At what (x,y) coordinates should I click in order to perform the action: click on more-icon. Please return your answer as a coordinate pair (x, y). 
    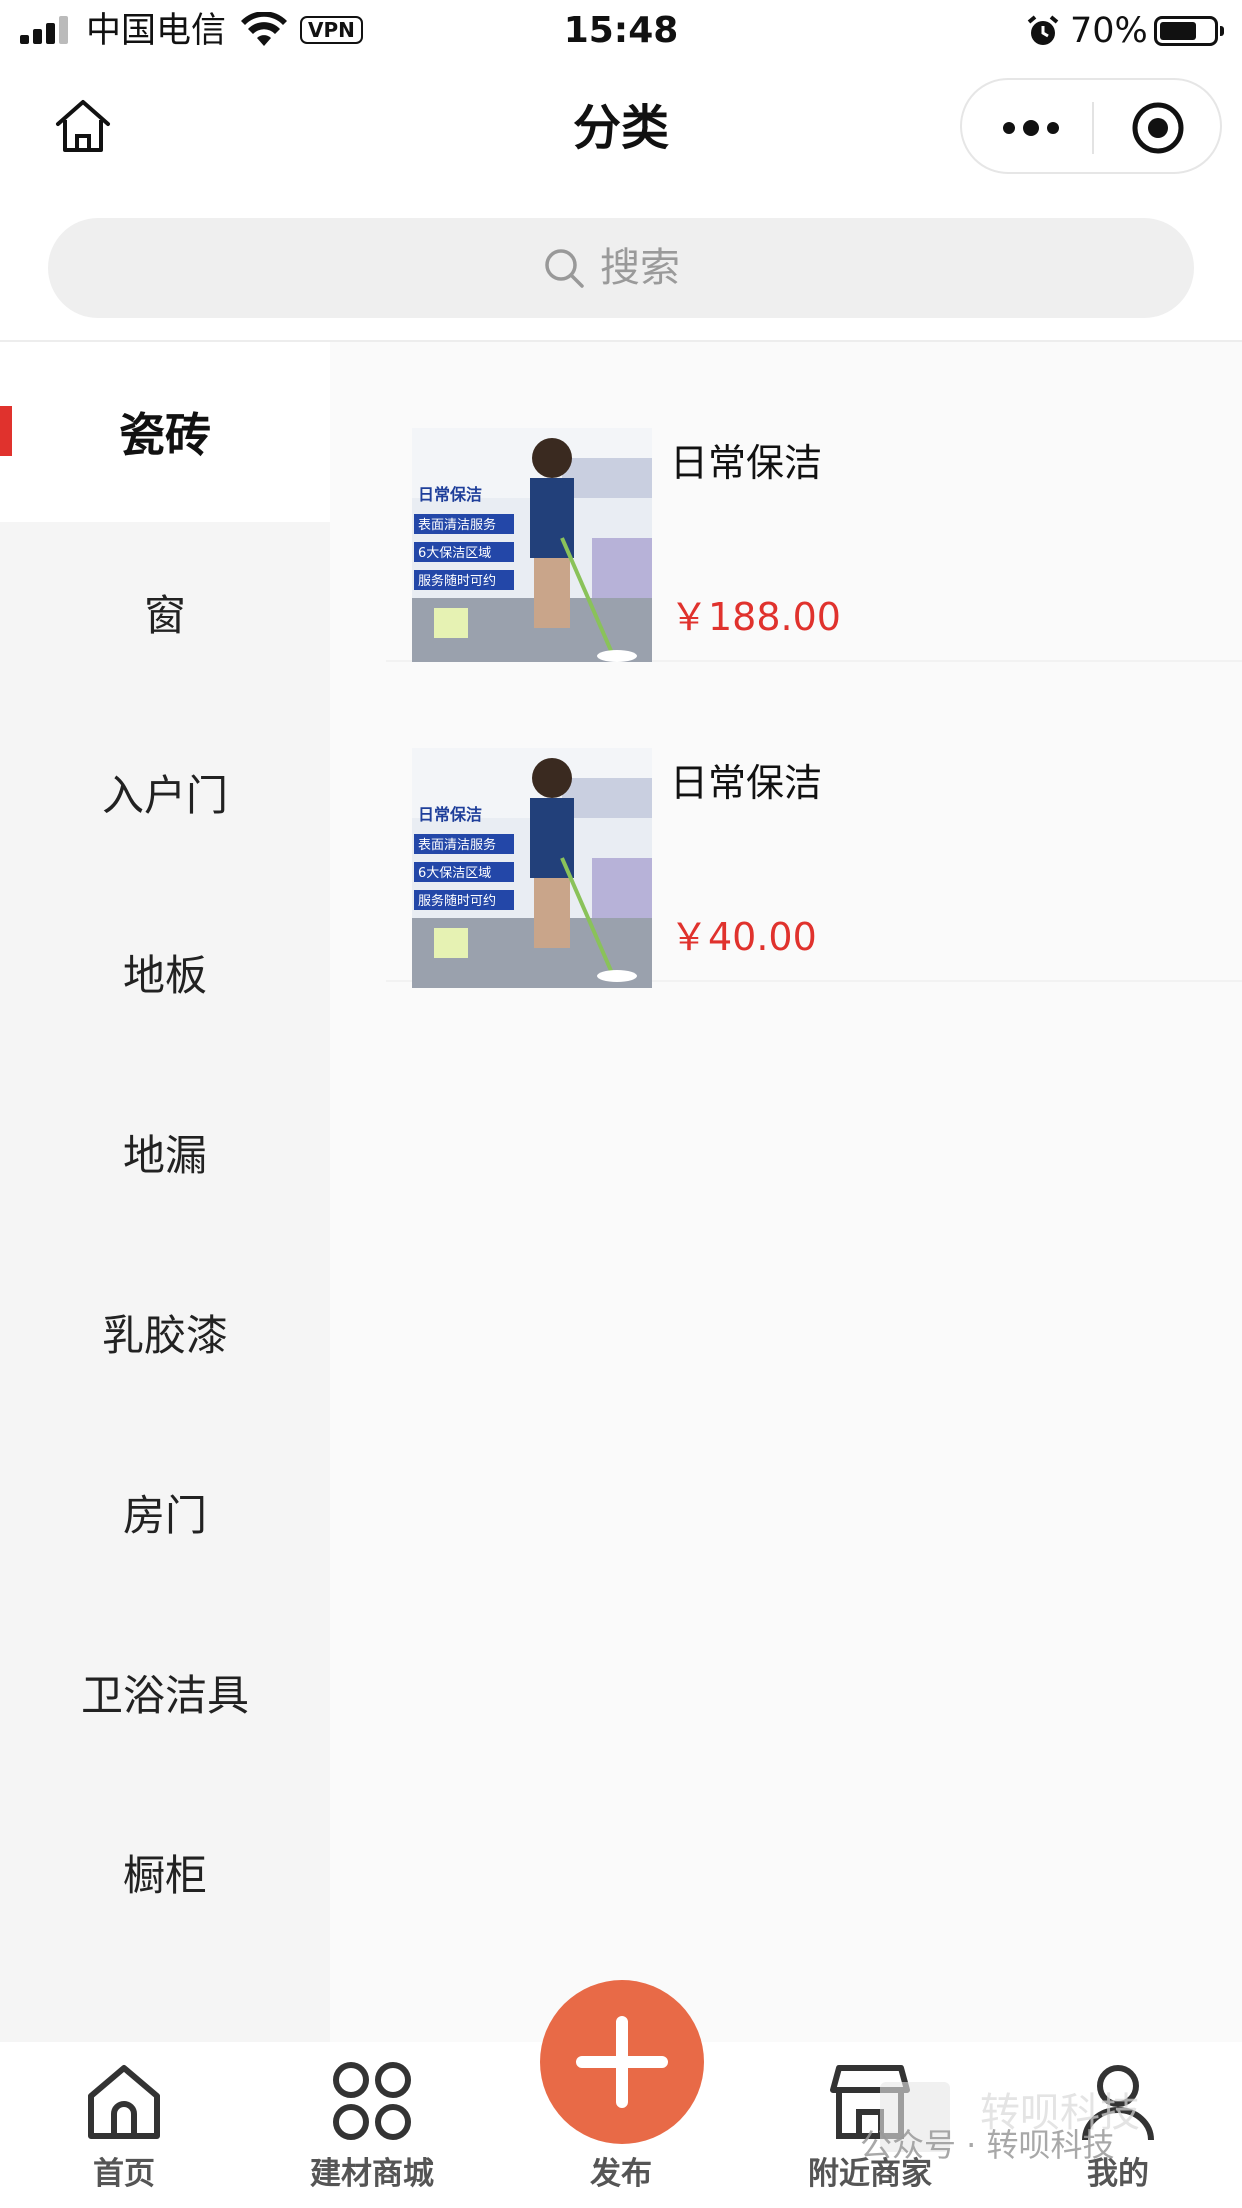
    Looking at the image, I should click on (1031, 128).